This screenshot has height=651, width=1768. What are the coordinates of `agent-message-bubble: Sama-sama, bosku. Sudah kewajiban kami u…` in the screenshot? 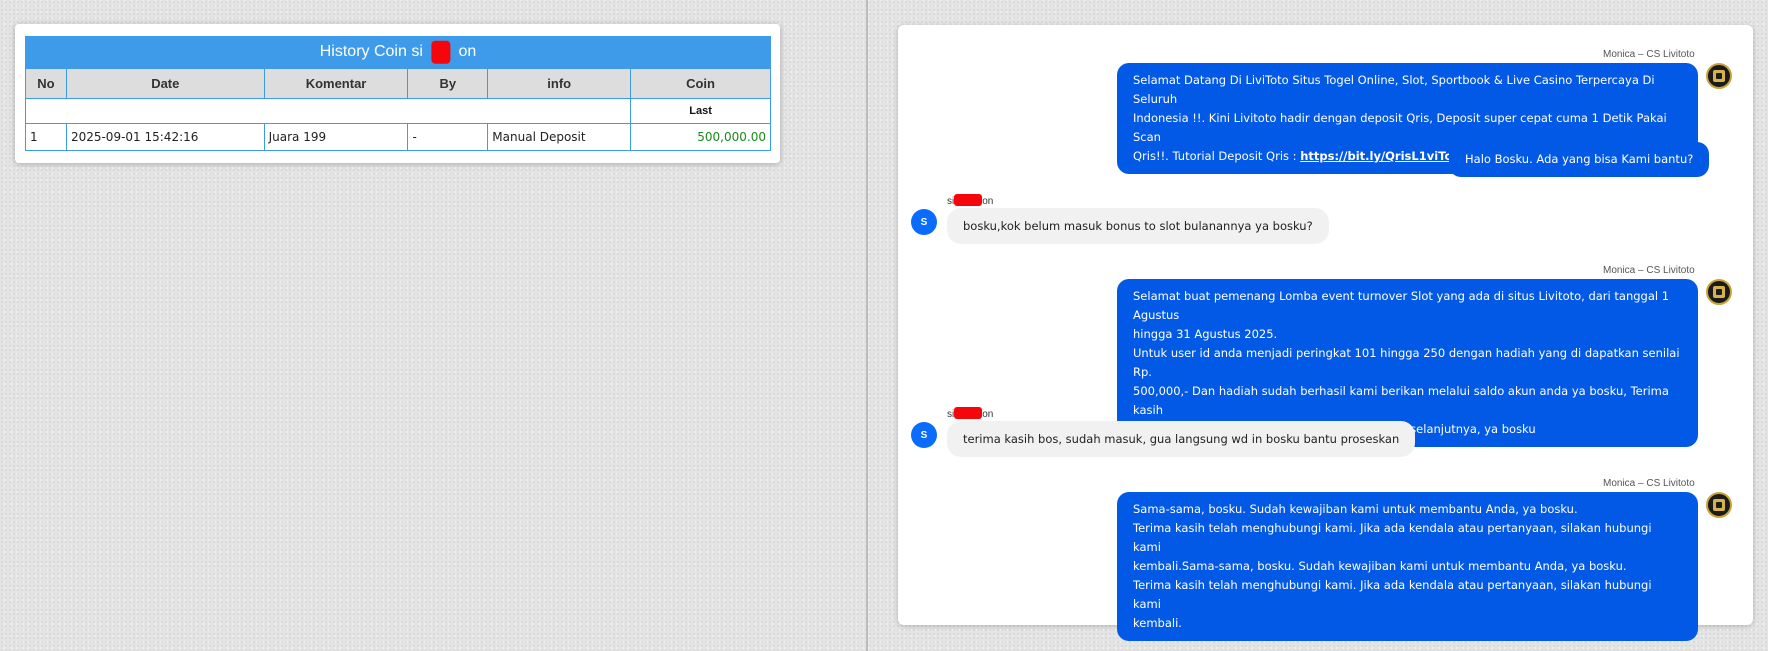 It's located at (1407, 566).